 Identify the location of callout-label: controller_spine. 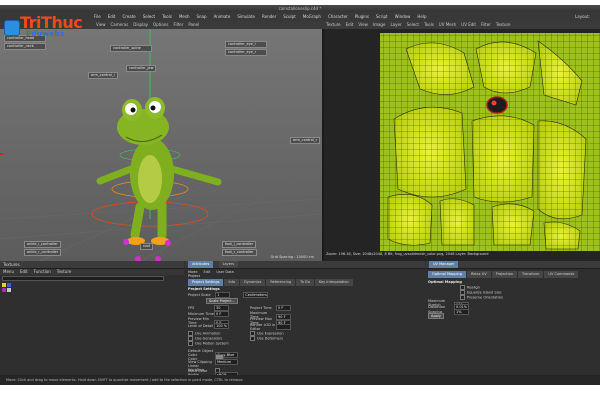
(131, 48).